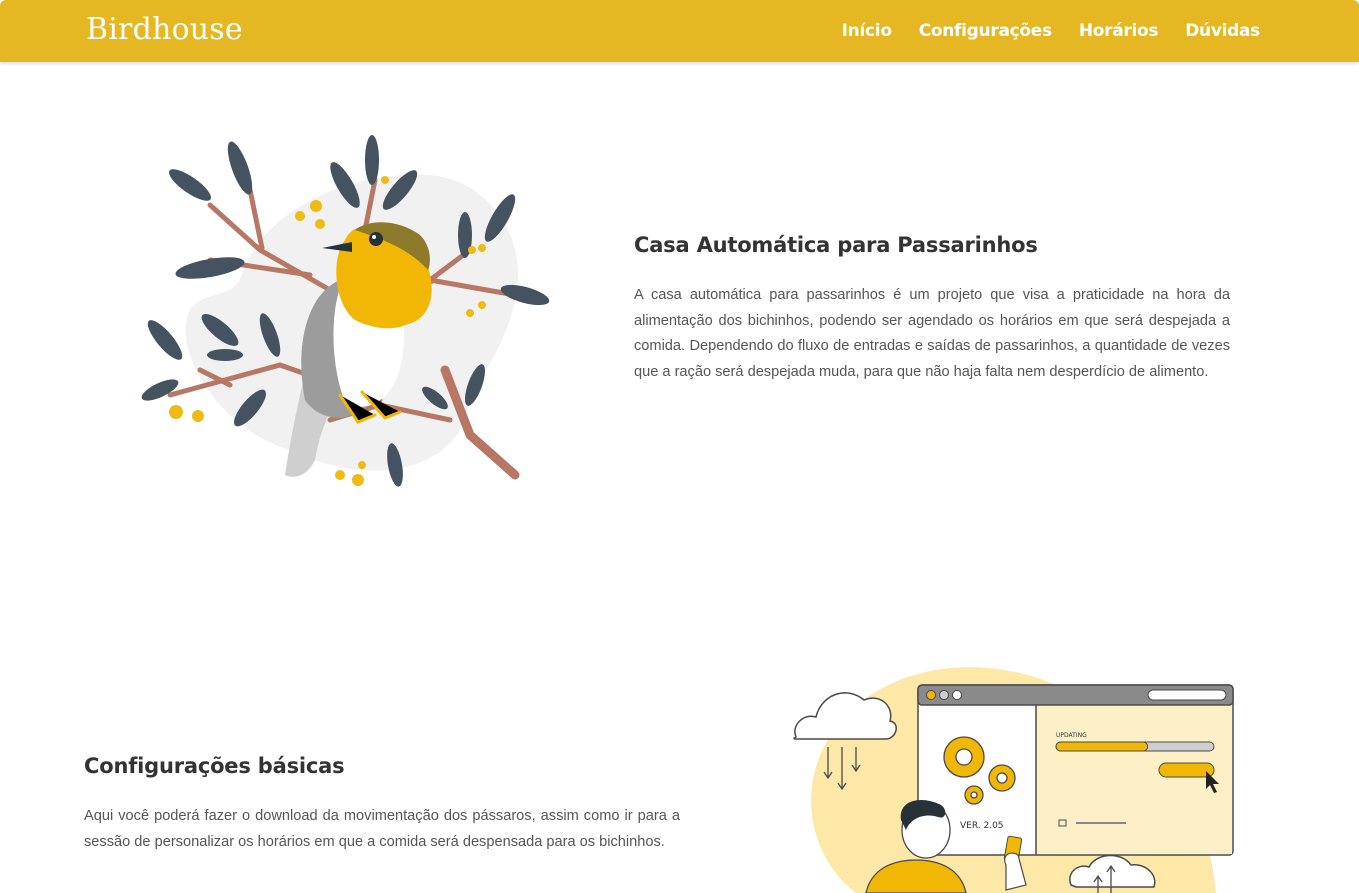 This screenshot has width=1359, height=893. Describe the element at coordinates (845, 716) in the screenshot. I see `cloud-icon` at that location.